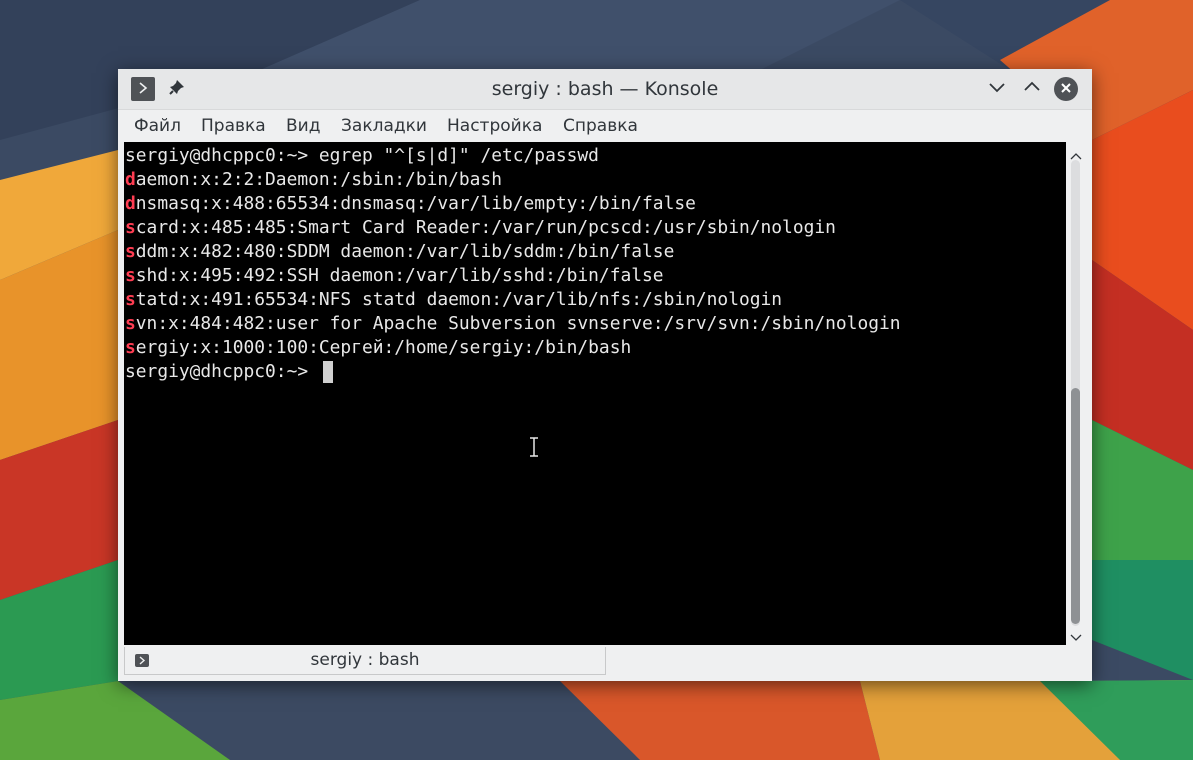  I want to click on terminal-line: daemon:x:2:2:Daemon:/sbin:/bin/bash, so click(313, 180).